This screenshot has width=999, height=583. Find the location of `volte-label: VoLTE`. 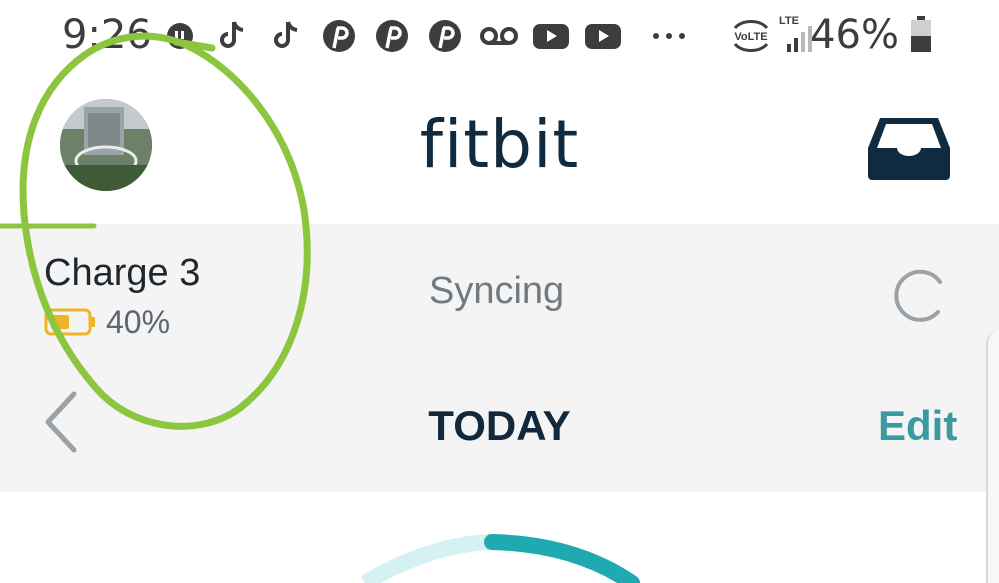

volte-label: VoLTE is located at coordinates (750, 37).